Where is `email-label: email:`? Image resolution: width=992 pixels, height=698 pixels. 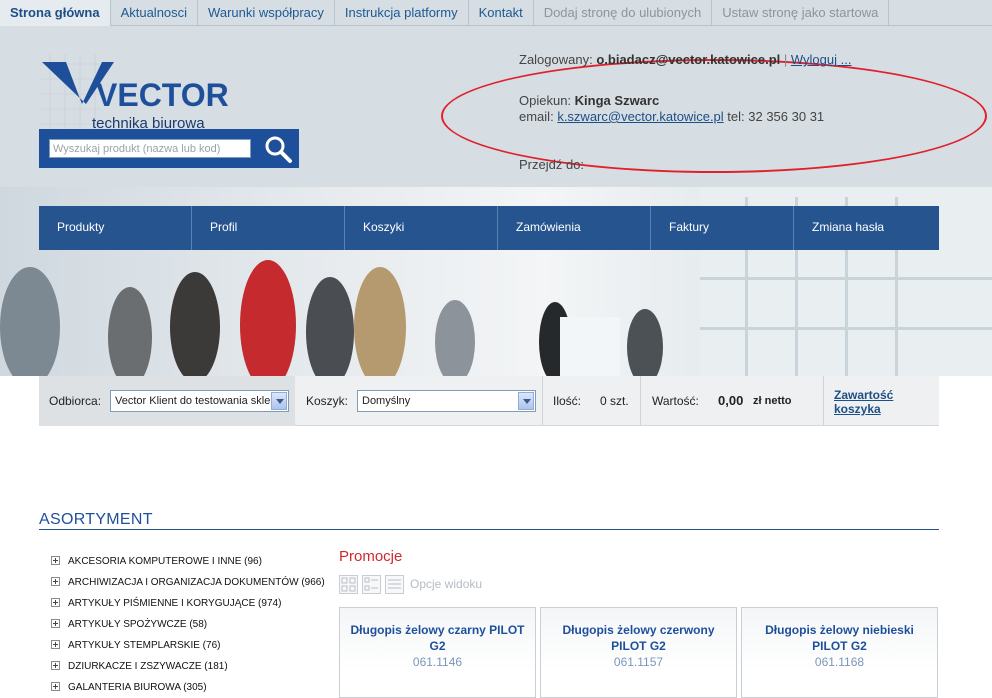
email-label: email: is located at coordinates (536, 116).